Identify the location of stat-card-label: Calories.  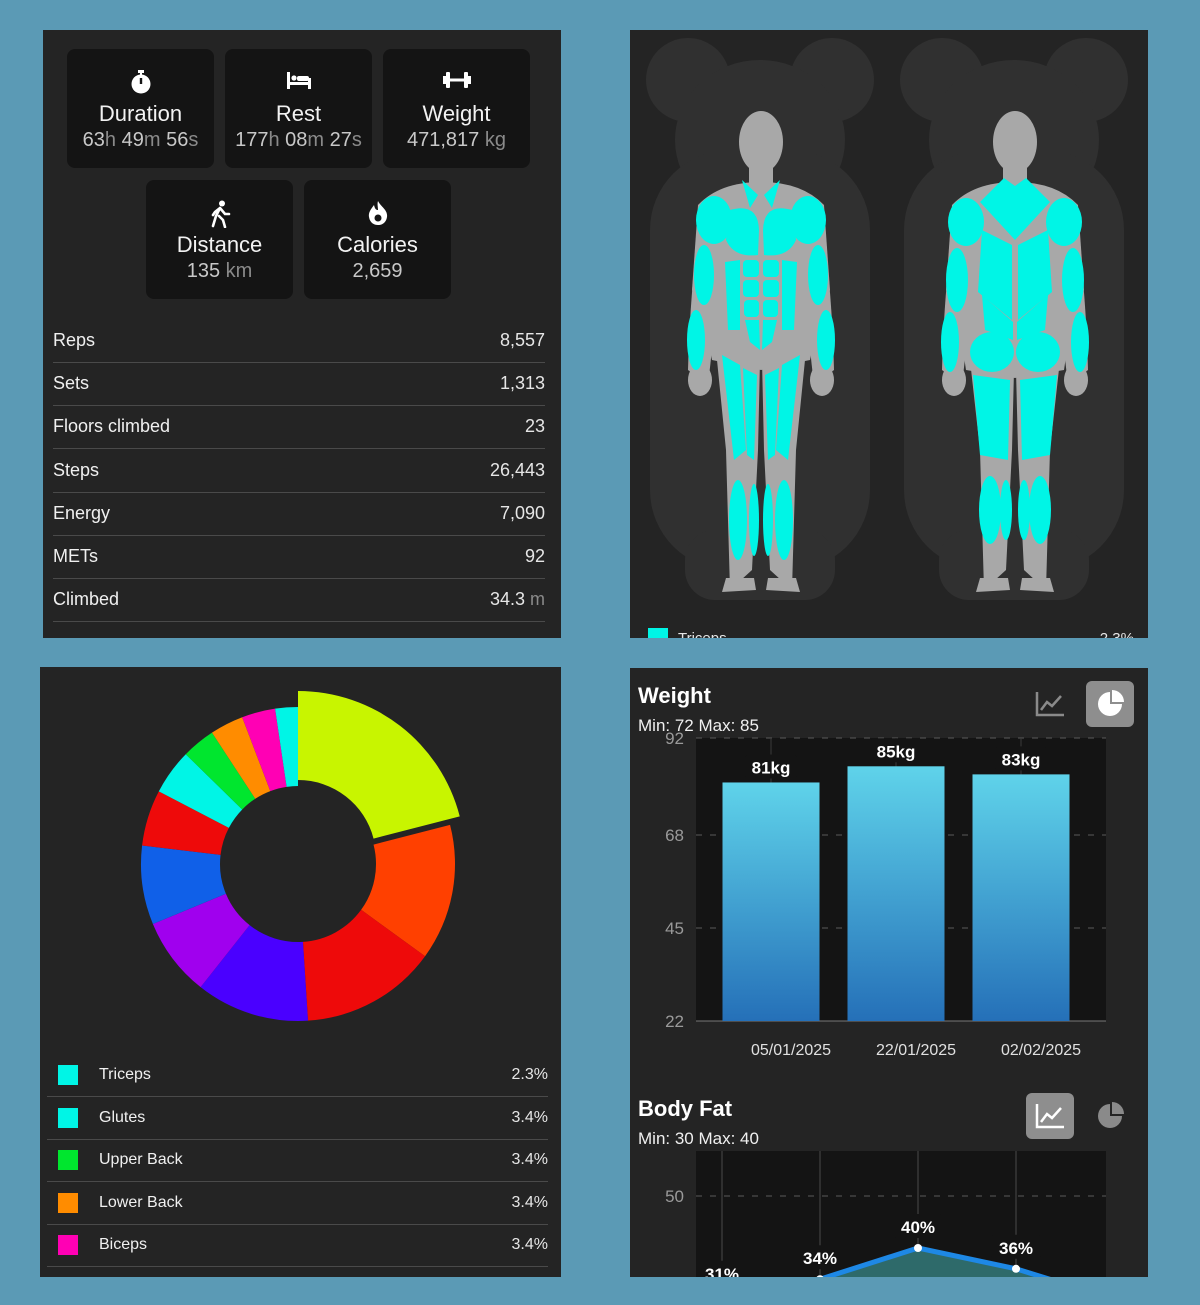
(377, 244).